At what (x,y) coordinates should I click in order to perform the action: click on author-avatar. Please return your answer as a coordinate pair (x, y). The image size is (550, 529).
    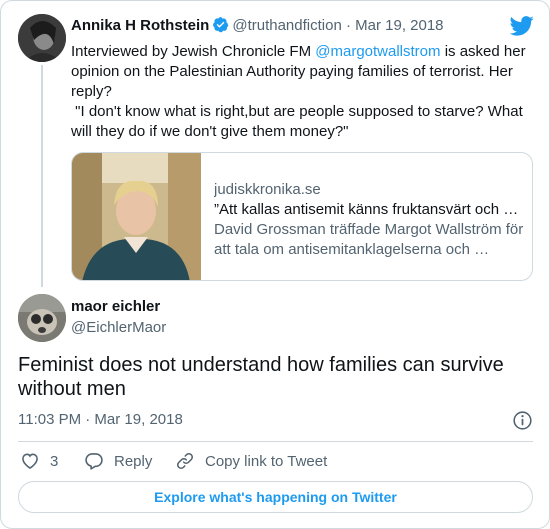
    Looking at the image, I should click on (42, 318).